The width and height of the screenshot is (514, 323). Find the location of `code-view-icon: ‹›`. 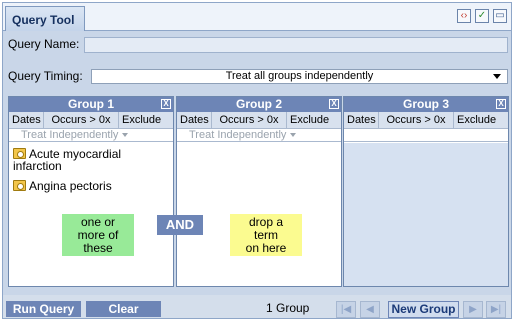

code-view-icon: ‹› is located at coordinates (464, 16).